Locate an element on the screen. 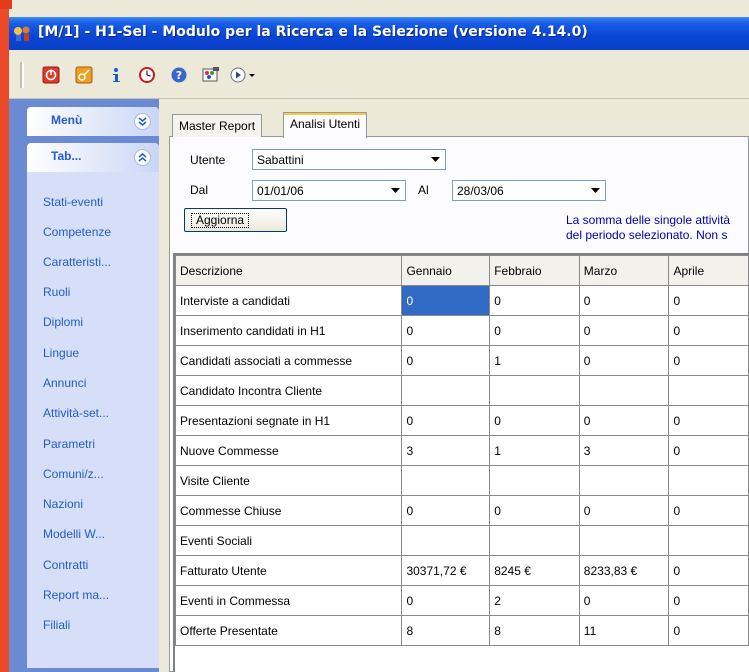 The height and width of the screenshot is (672, 749). table-row: Nuove Commesse 3 1 3 0 is located at coordinates (461, 450).